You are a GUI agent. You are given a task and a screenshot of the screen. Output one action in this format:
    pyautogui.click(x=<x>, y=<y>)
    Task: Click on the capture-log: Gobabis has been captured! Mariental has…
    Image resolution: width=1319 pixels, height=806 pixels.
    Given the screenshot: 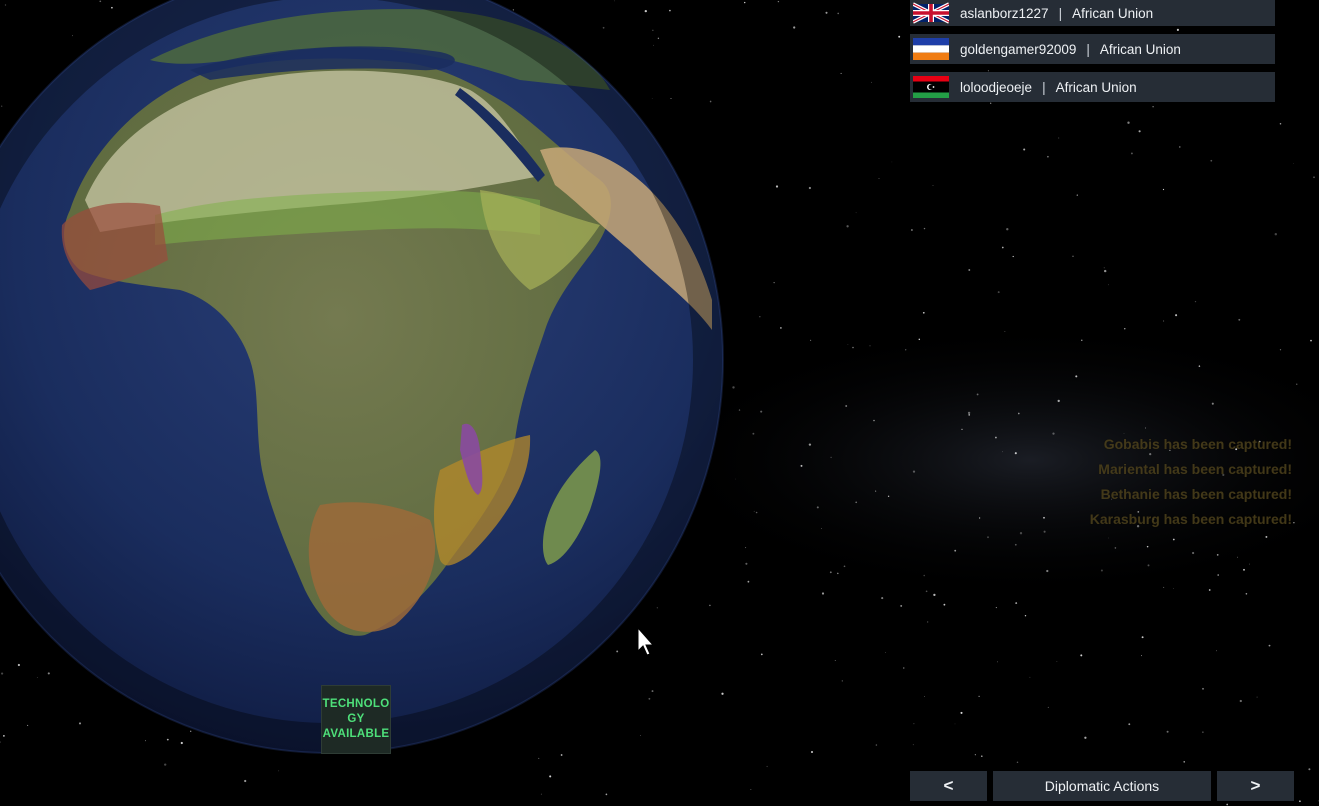 What is the action you would take?
    pyautogui.click(x=1191, y=482)
    